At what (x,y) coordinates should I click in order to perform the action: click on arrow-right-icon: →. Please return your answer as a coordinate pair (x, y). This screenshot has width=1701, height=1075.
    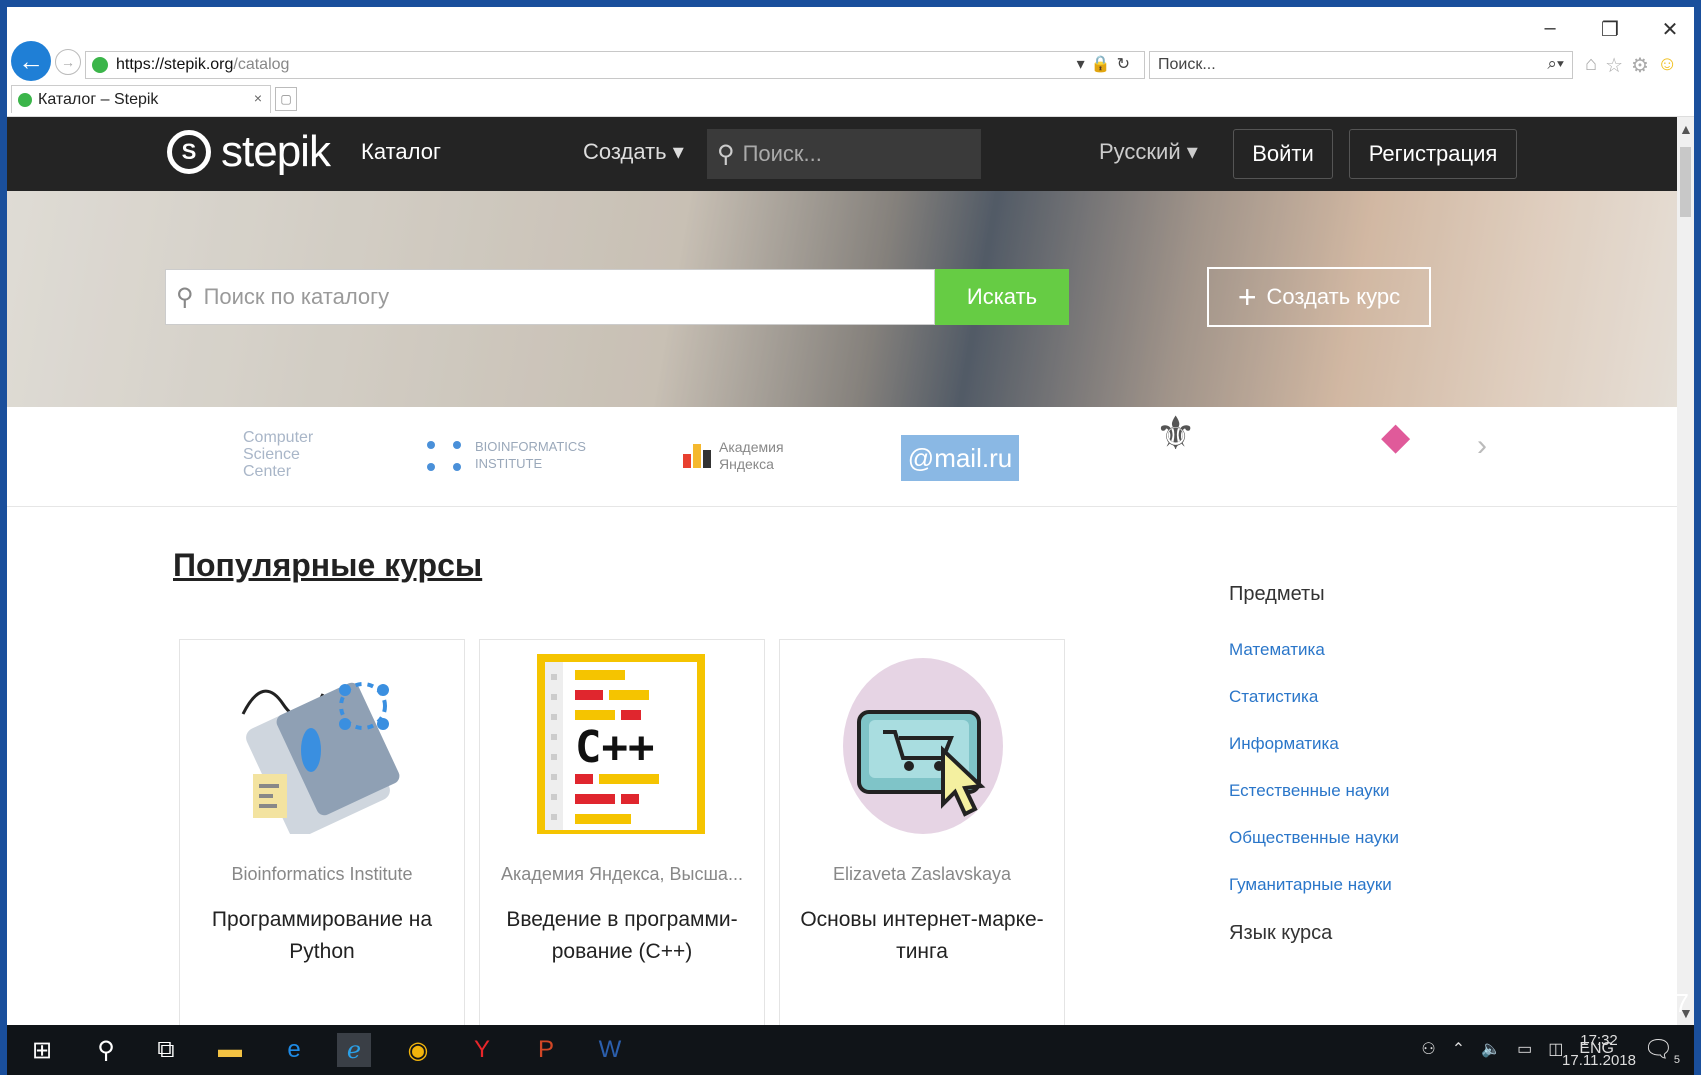
    Looking at the image, I should click on (68, 62).